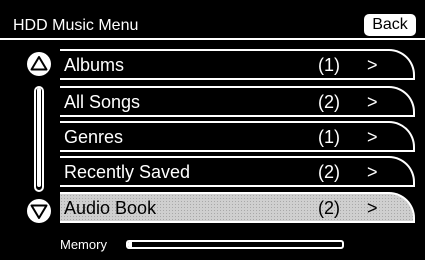  Describe the element at coordinates (237, 171) in the screenshot. I see `menu-item-recently-saved: Recently Saved (2) >` at that location.